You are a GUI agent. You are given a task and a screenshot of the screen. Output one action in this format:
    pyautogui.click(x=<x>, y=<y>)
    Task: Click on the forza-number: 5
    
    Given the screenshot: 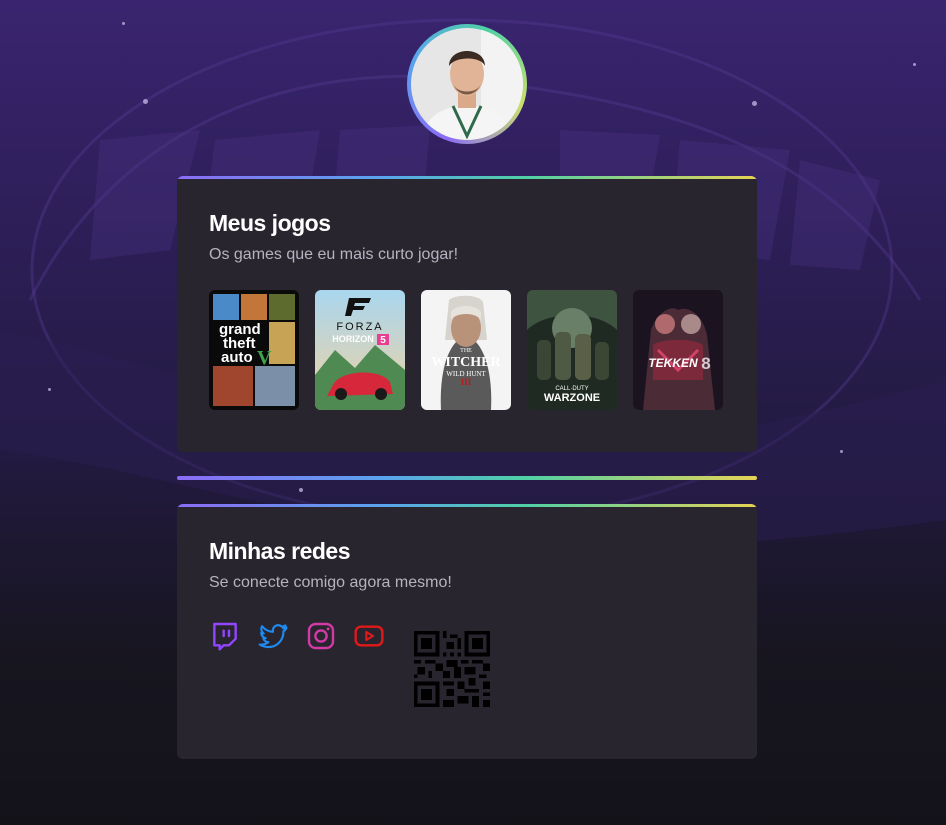 What is the action you would take?
    pyautogui.click(x=383, y=340)
    